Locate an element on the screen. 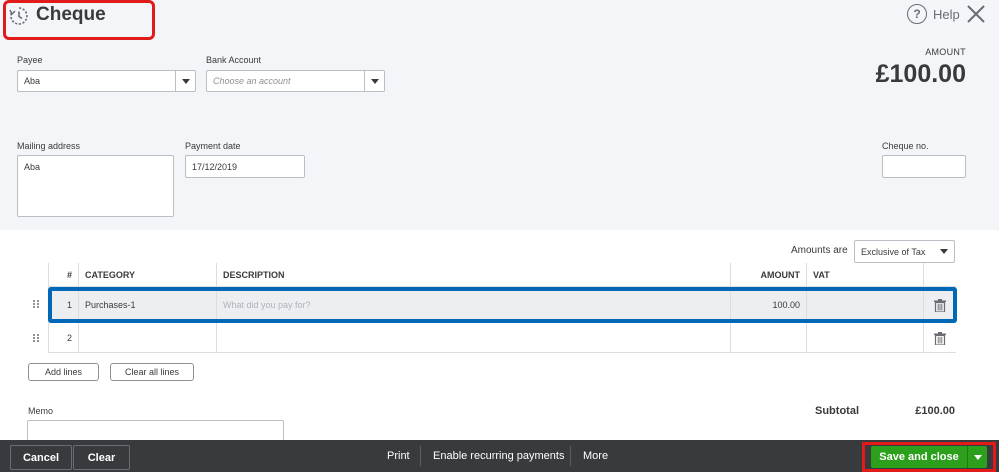 Image resolution: width=999 pixels, height=472 pixels. mailing-address-value: Aba is located at coordinates (32, 167).